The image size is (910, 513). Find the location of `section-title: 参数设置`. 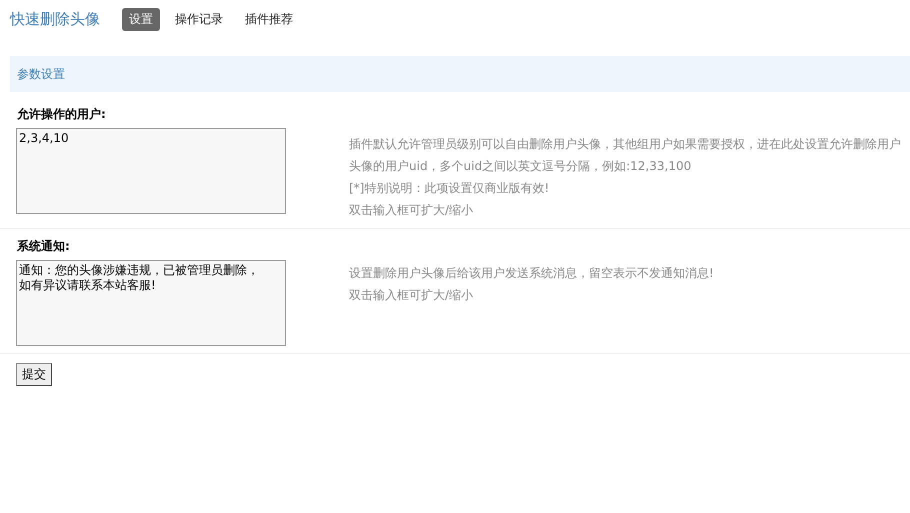

section-title: 参数设置 is located at coordinates (40, 74).